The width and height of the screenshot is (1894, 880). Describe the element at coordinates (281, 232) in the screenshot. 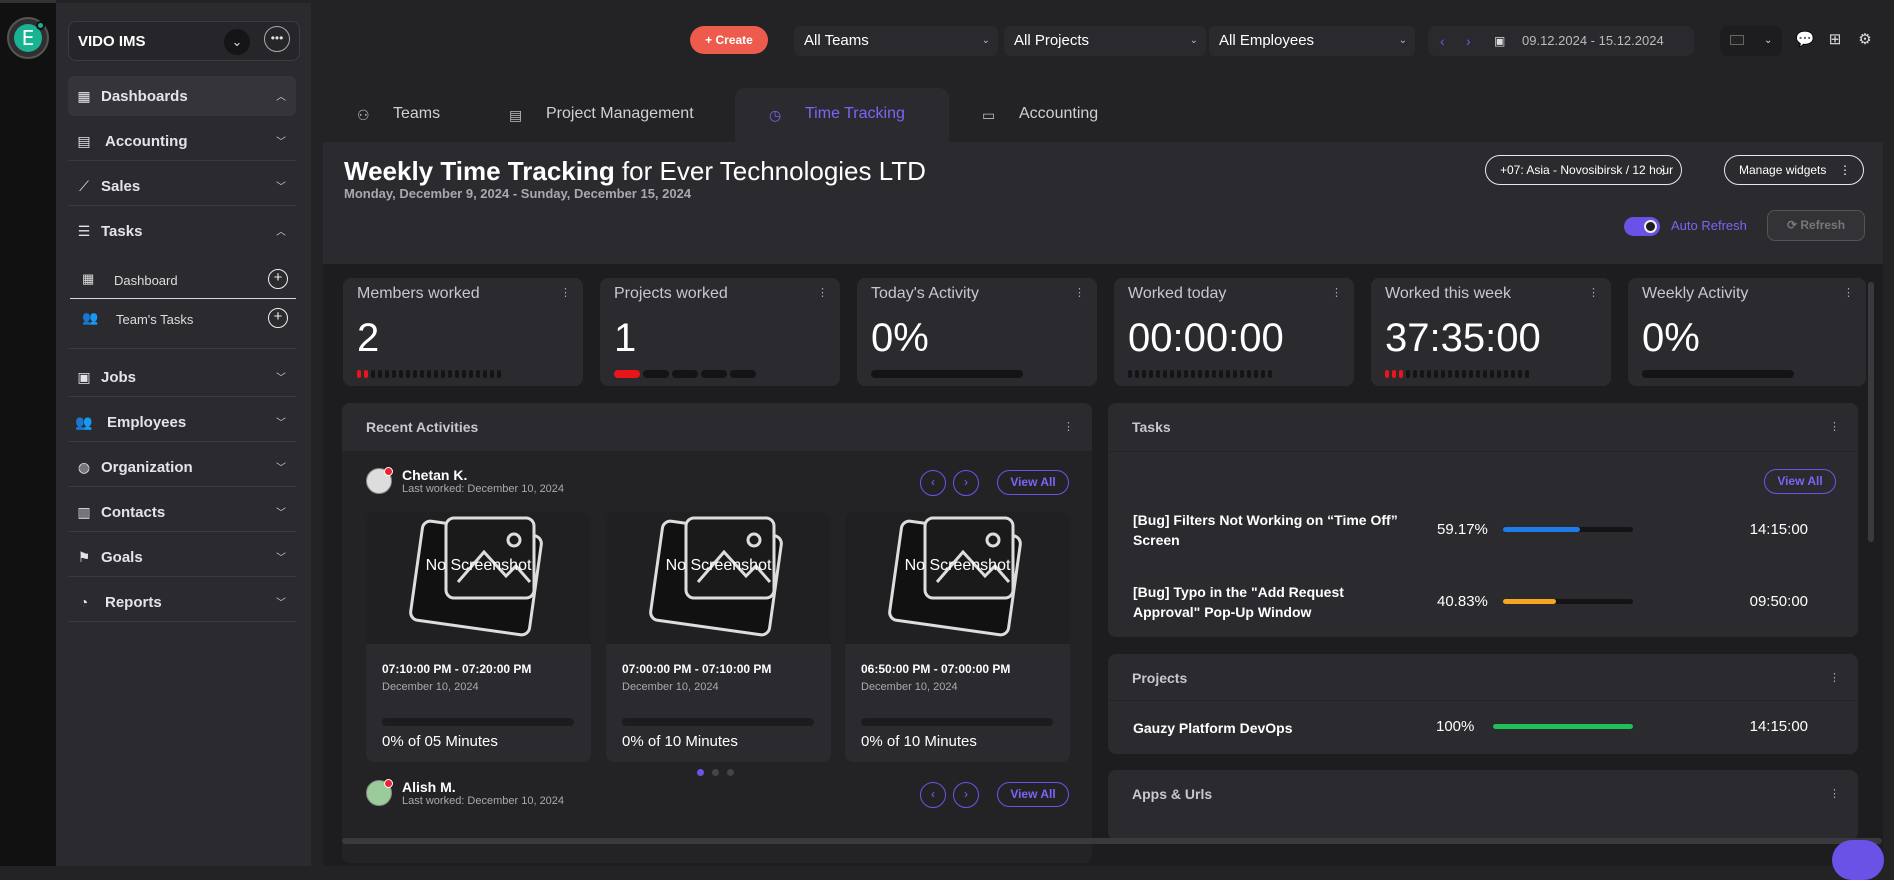

I see `chevron-up-icon: ︿` at that location.